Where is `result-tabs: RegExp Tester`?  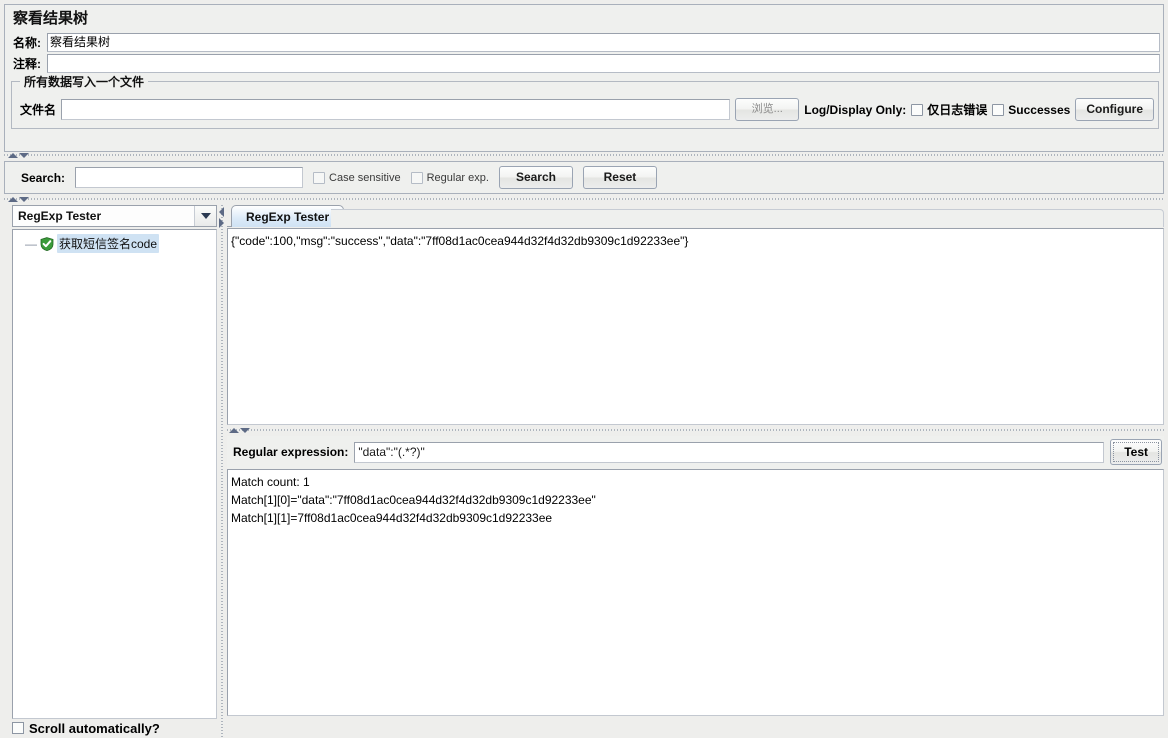
result-tabs: RegExp Tester is located at coordinates (695, 216).